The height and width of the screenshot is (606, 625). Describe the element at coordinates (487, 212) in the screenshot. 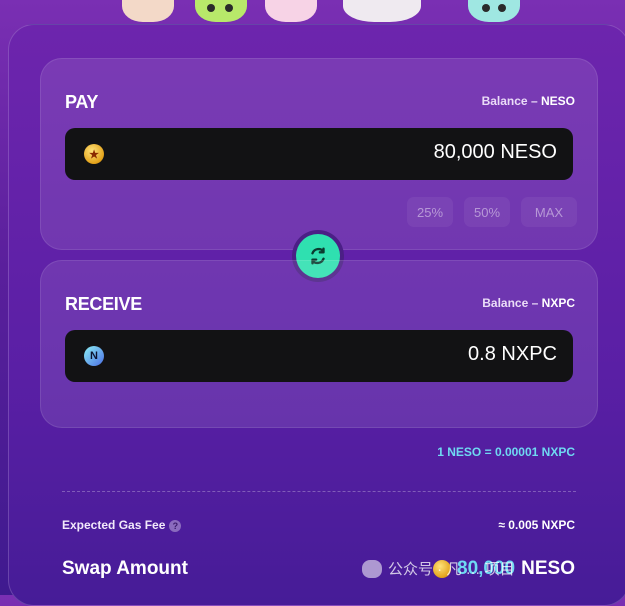

I see `pct-50-button: 50%` at that location.